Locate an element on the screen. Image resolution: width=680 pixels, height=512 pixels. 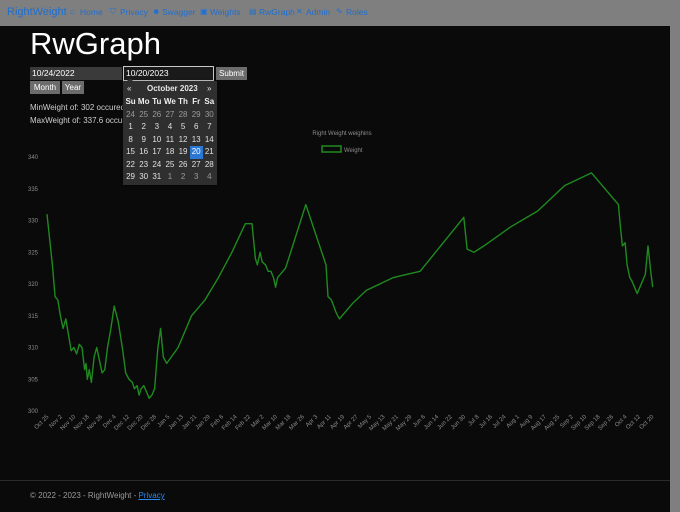
x-tick-label: Aug 1 is located at coordinates (514, 422).